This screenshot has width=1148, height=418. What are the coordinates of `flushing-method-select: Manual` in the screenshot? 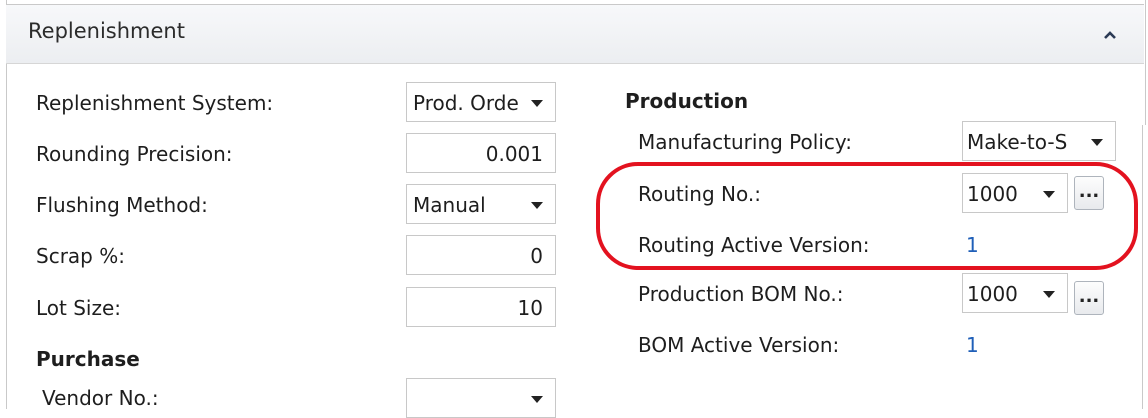 It's located at (481, 204).